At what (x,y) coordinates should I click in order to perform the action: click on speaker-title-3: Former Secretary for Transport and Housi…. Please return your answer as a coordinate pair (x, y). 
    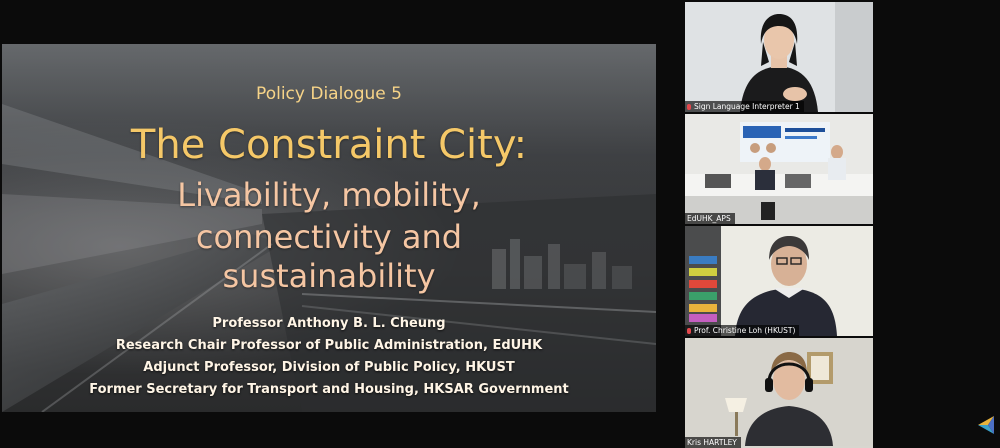
    Looking at the image, I should click on (329, 389).